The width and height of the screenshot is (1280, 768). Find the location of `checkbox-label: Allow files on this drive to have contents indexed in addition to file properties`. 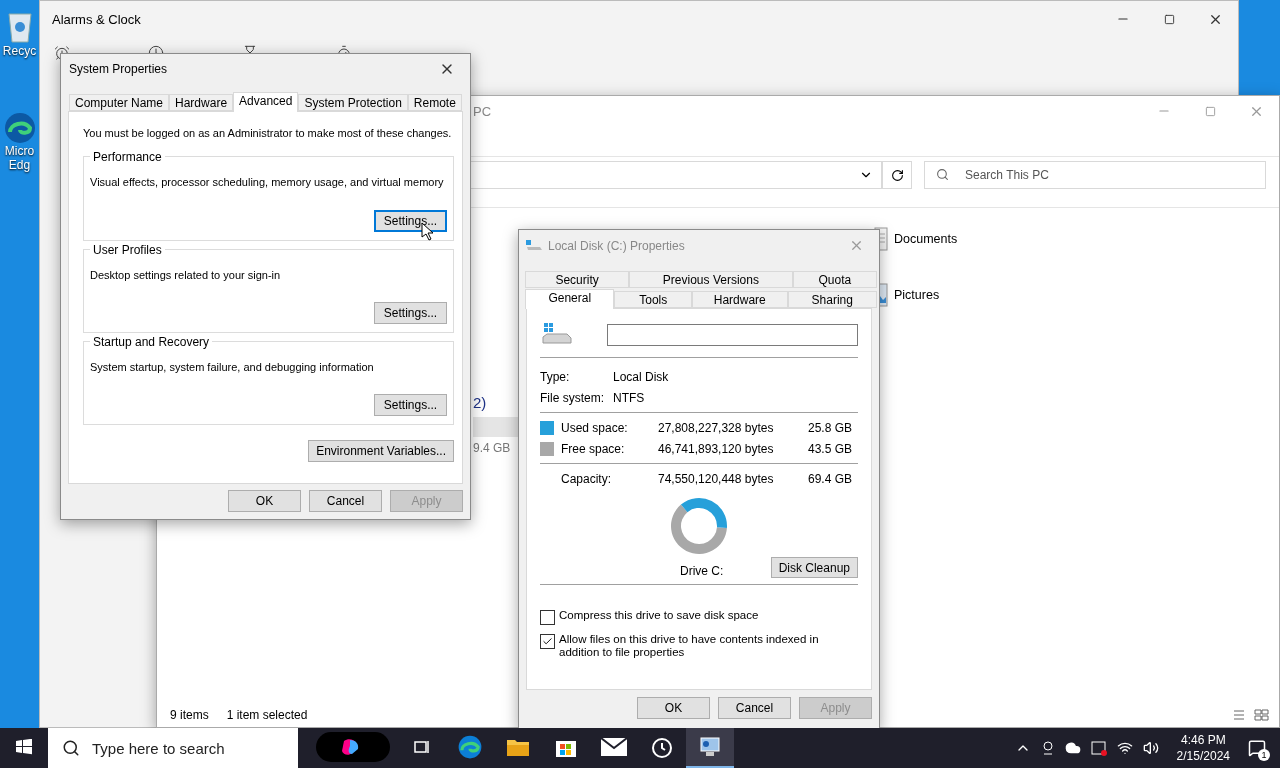

checkbox-label: Allow files on this drive to have contents indexed in addition to file properties is located at coordinates (708, 646).